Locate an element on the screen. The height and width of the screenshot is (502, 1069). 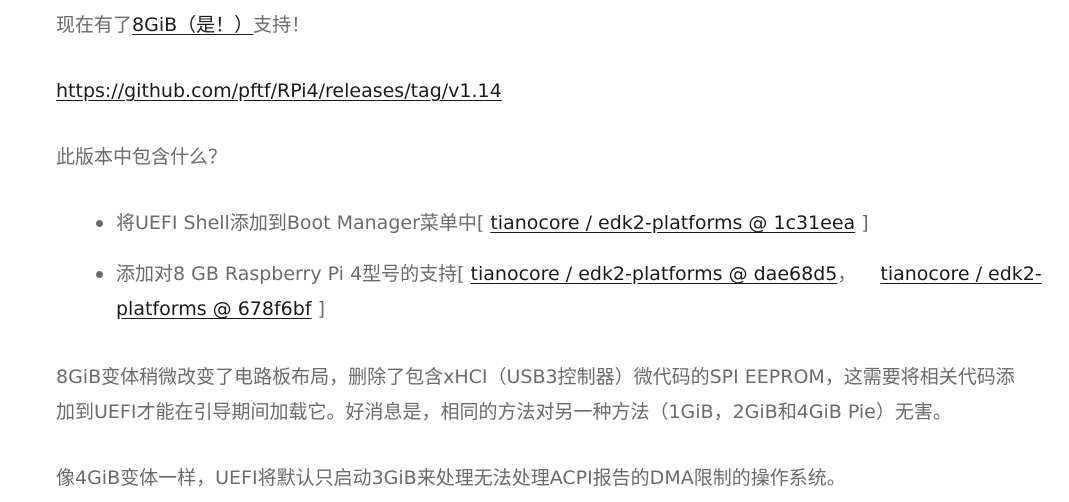
commit-link-1c31eea: tianocore / edk2-platforms @ 1c31eea is located at coordinates (672, 223).